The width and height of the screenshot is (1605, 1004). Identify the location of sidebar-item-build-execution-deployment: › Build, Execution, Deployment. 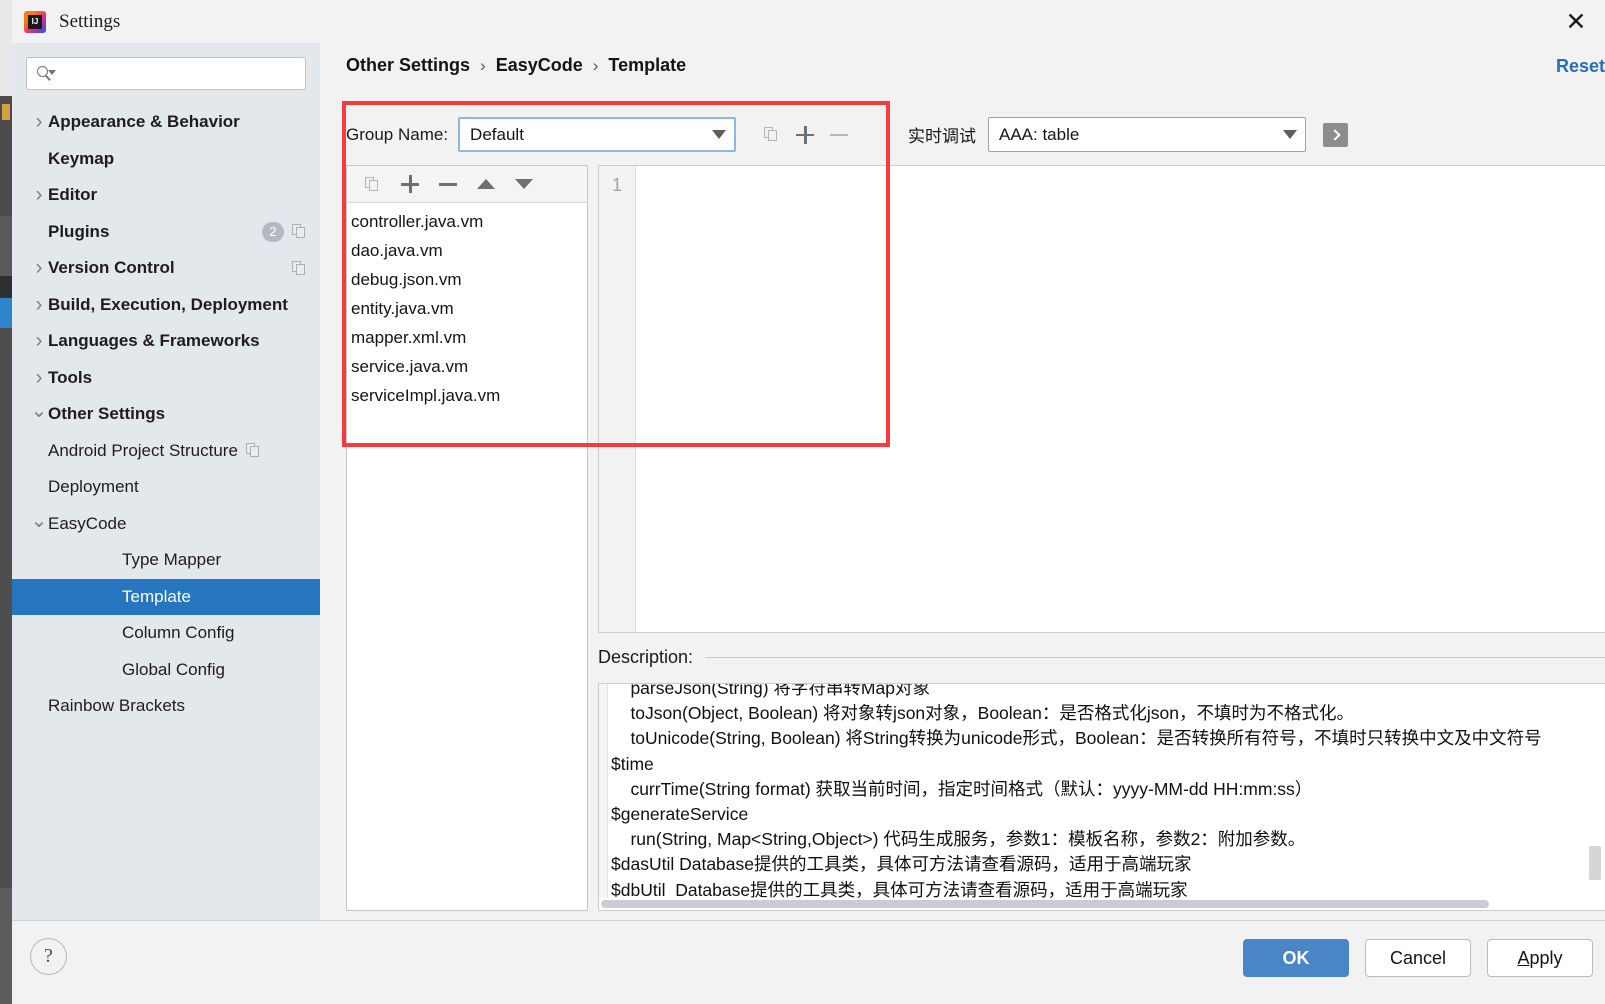
(166, 305).